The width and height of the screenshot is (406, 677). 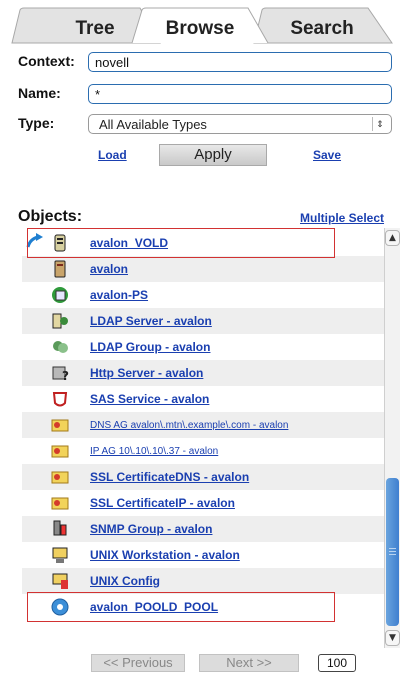 I want to click on list-item-link: avalon, so click(x=109, y=269).